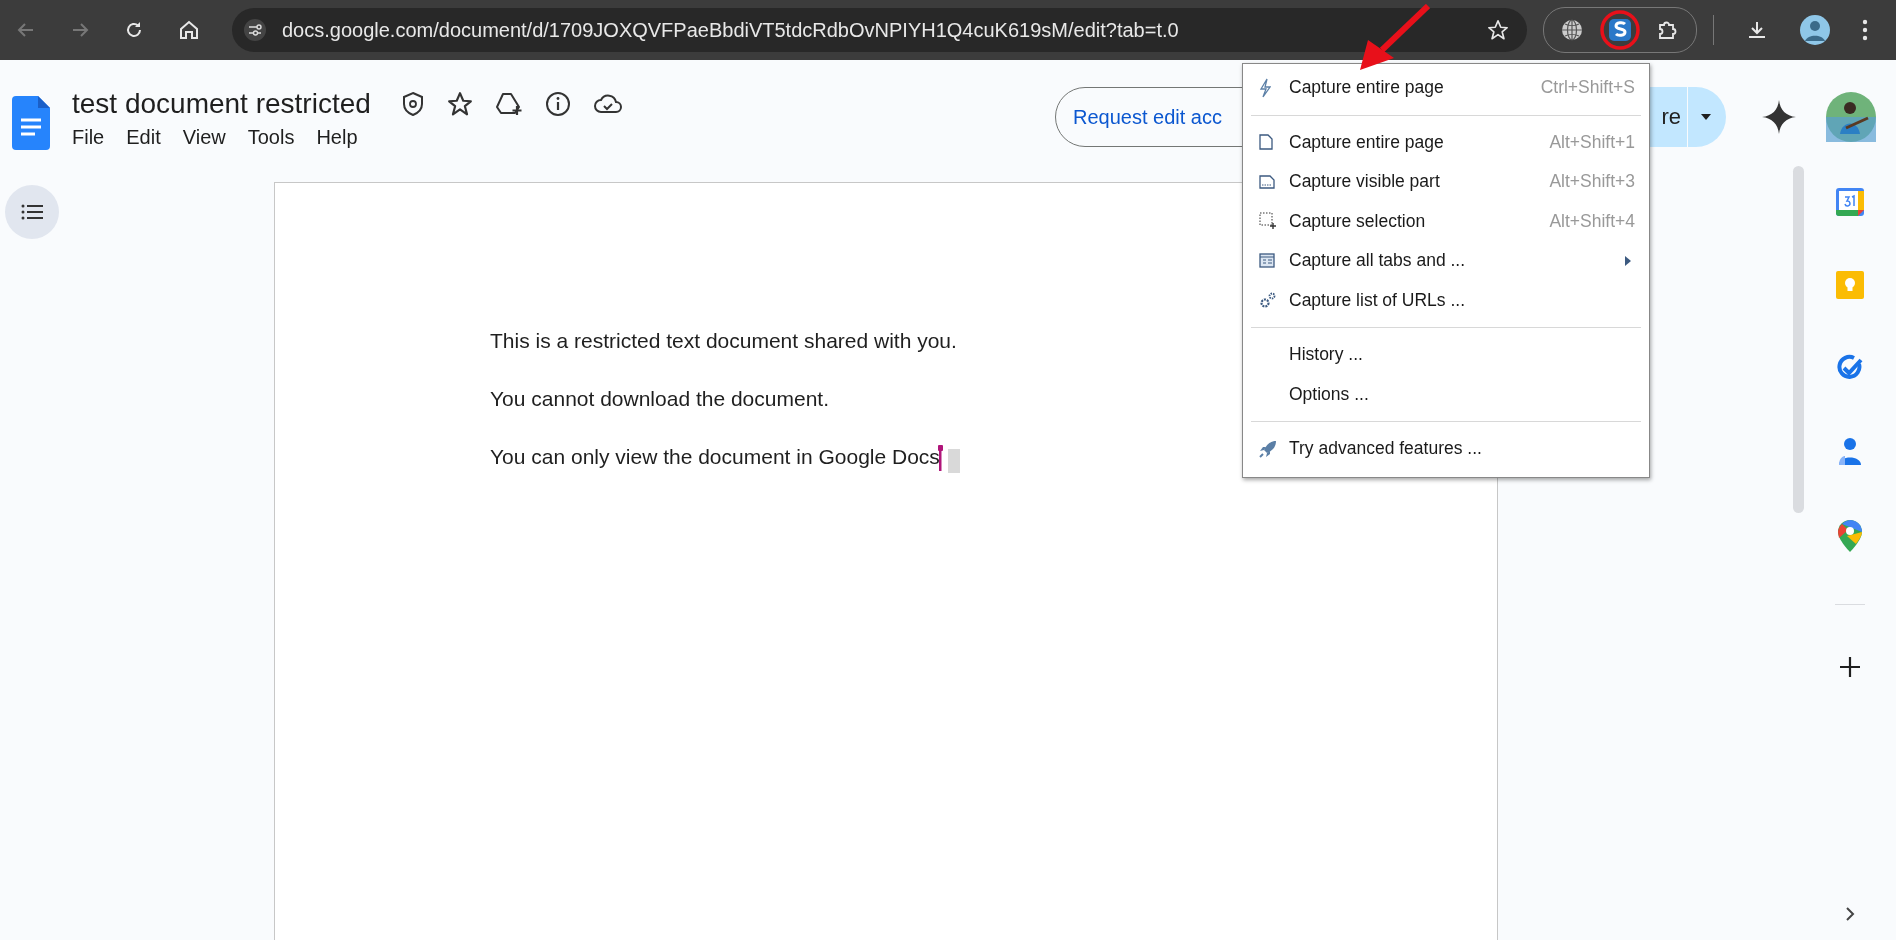 The image size is (1896, 940). Describe the element at coordinates (723, 341) in the screenshot. I see `paragraph: This is a restricted text document shared with you.` at that location.